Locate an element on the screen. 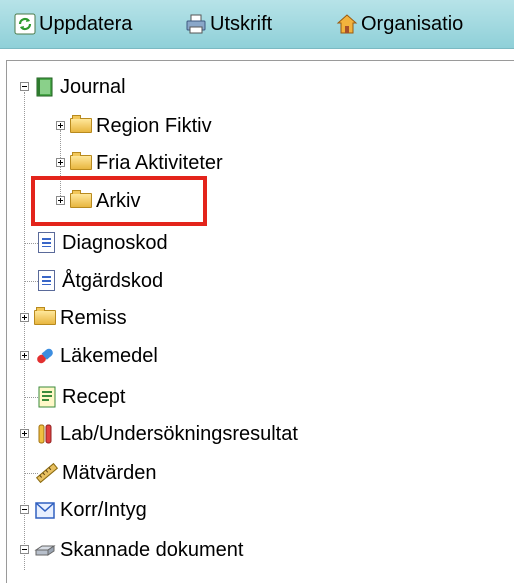 Image resolution: width=514 pixels, height=583 pixels. tree-item-fria-aktiviteter: Fria Aktiviteter is located at coordinates (146, 163).